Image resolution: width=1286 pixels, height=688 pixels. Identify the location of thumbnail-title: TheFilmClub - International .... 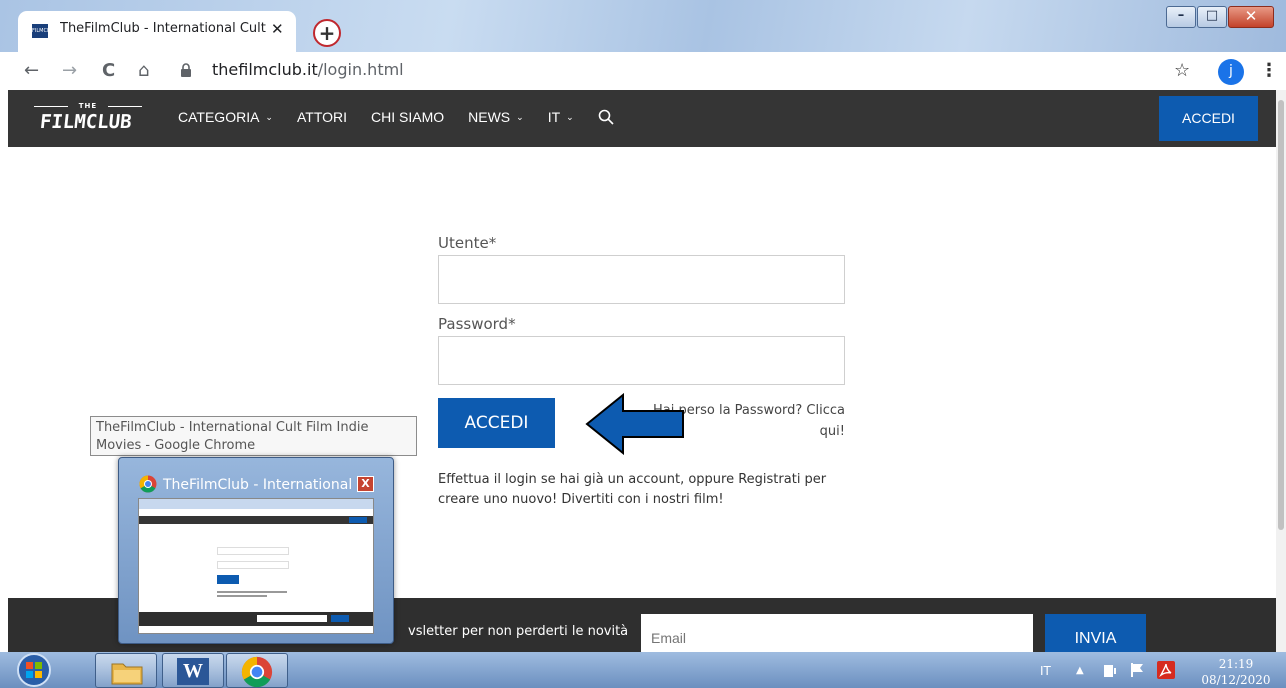
(267, 485).